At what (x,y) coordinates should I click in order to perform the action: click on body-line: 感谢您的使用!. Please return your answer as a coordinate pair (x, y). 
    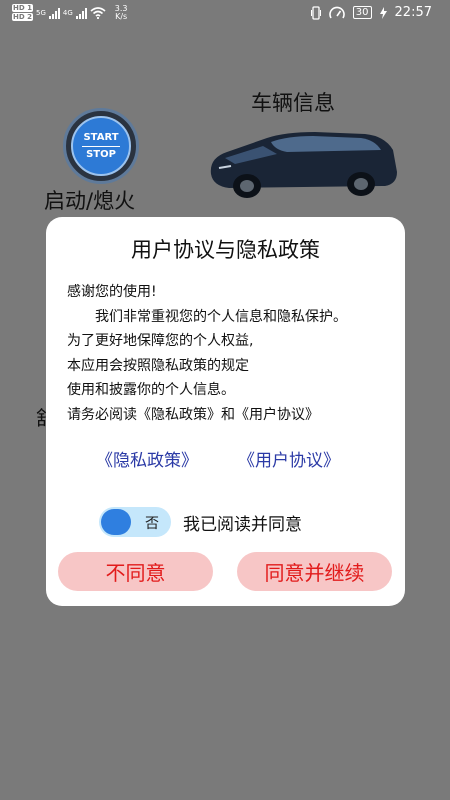
    Looking at the image, I should click on (112, 292).